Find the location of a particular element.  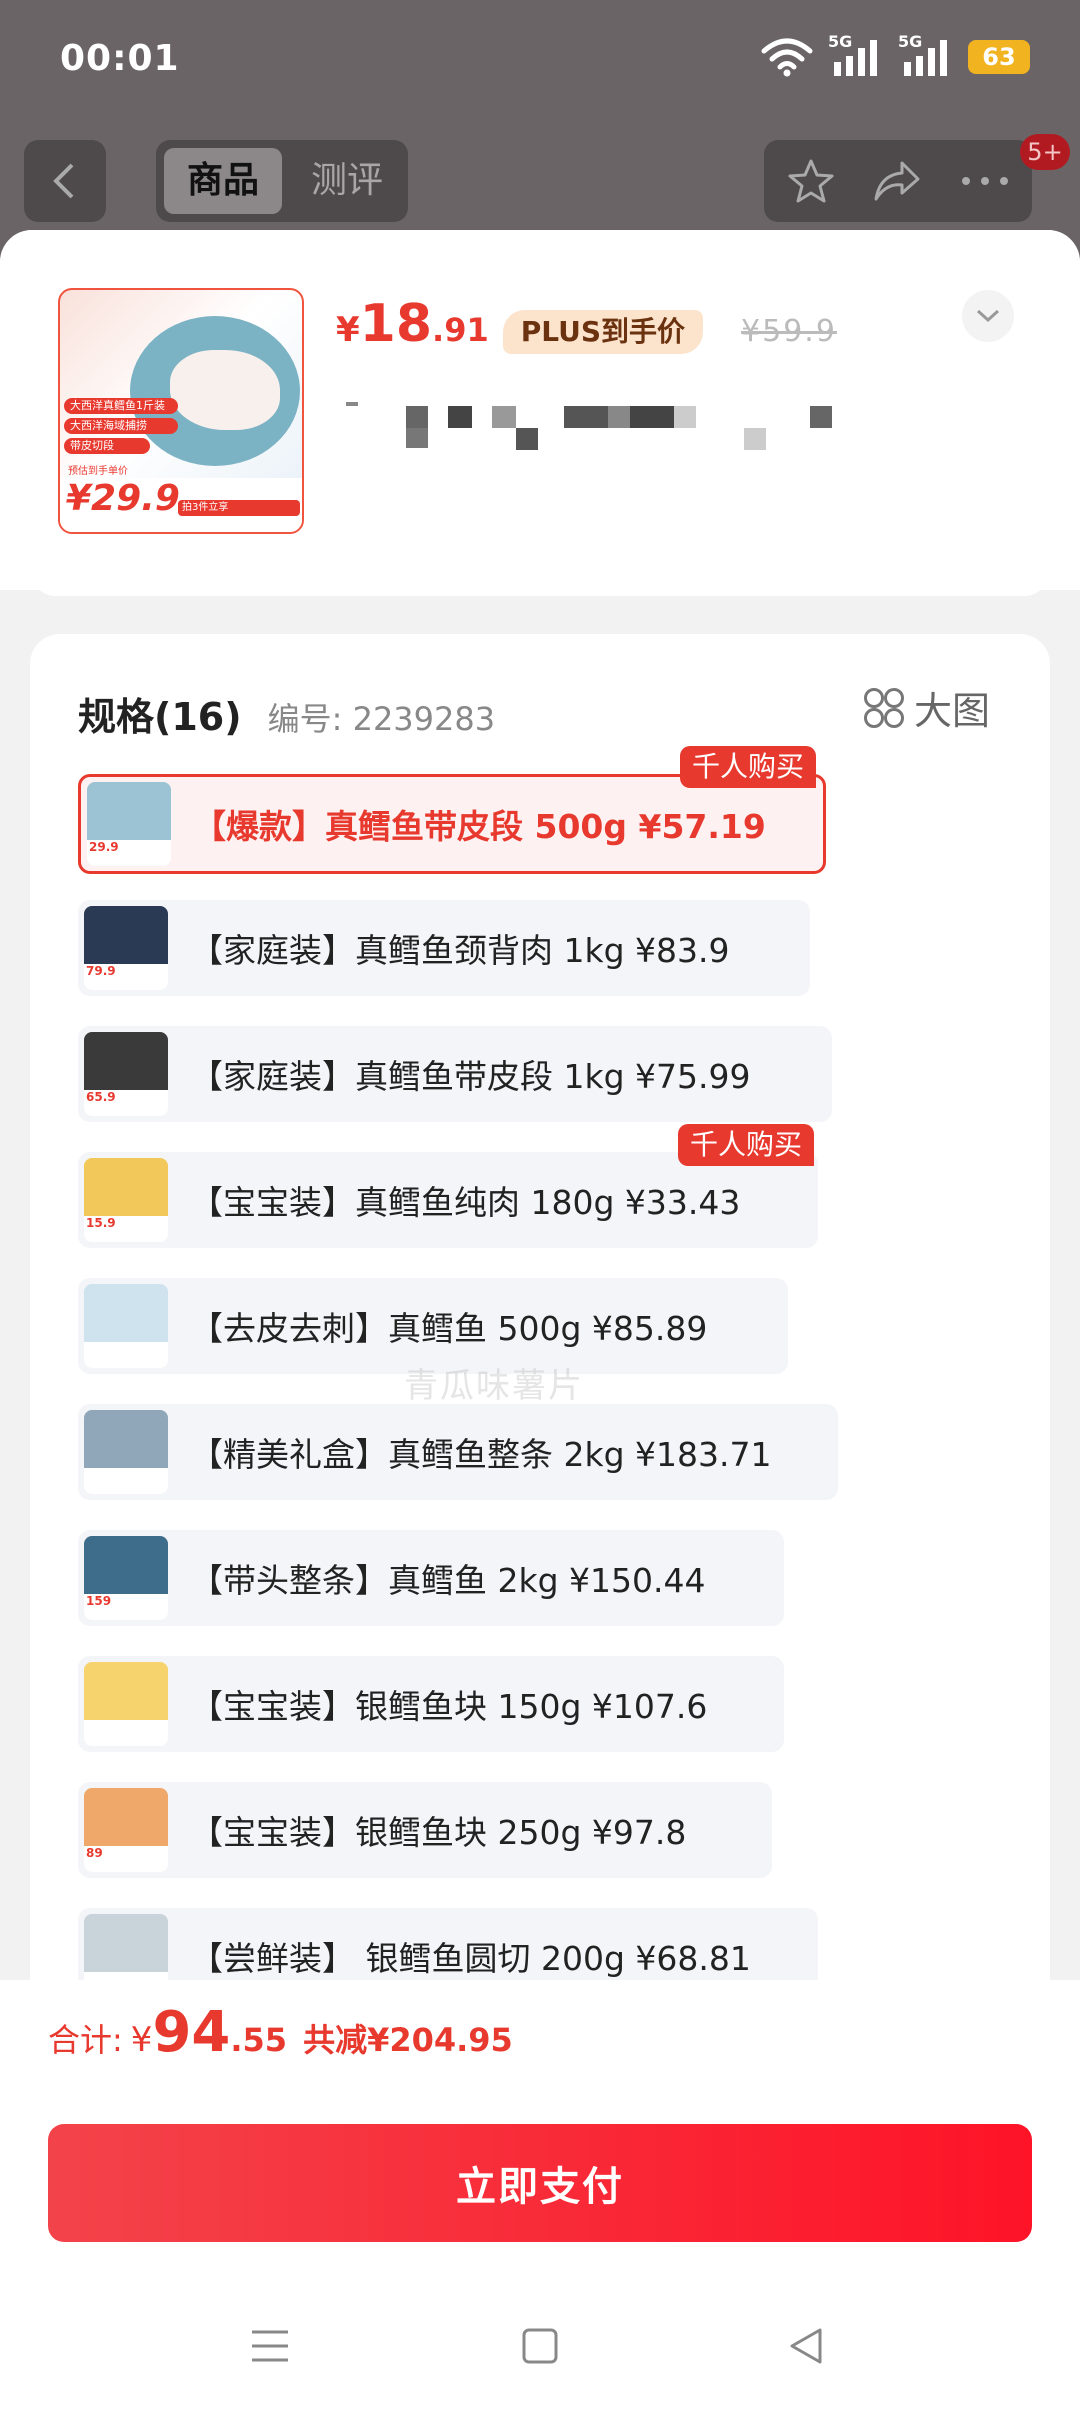

product-review-tabs: 商品 测评 is located at coordinates (282, 181).